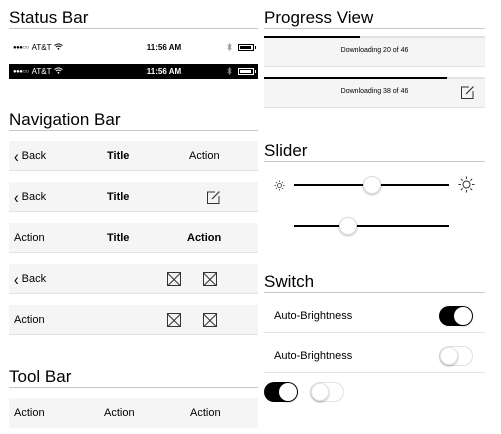 This screenshot has width=501, height=434. What do you see at coordinates (133, 47) in the screenshot?
I see `status-bar-light: ●●●○○ AT&T 11:56 AM` at bounding box center [133, 47].